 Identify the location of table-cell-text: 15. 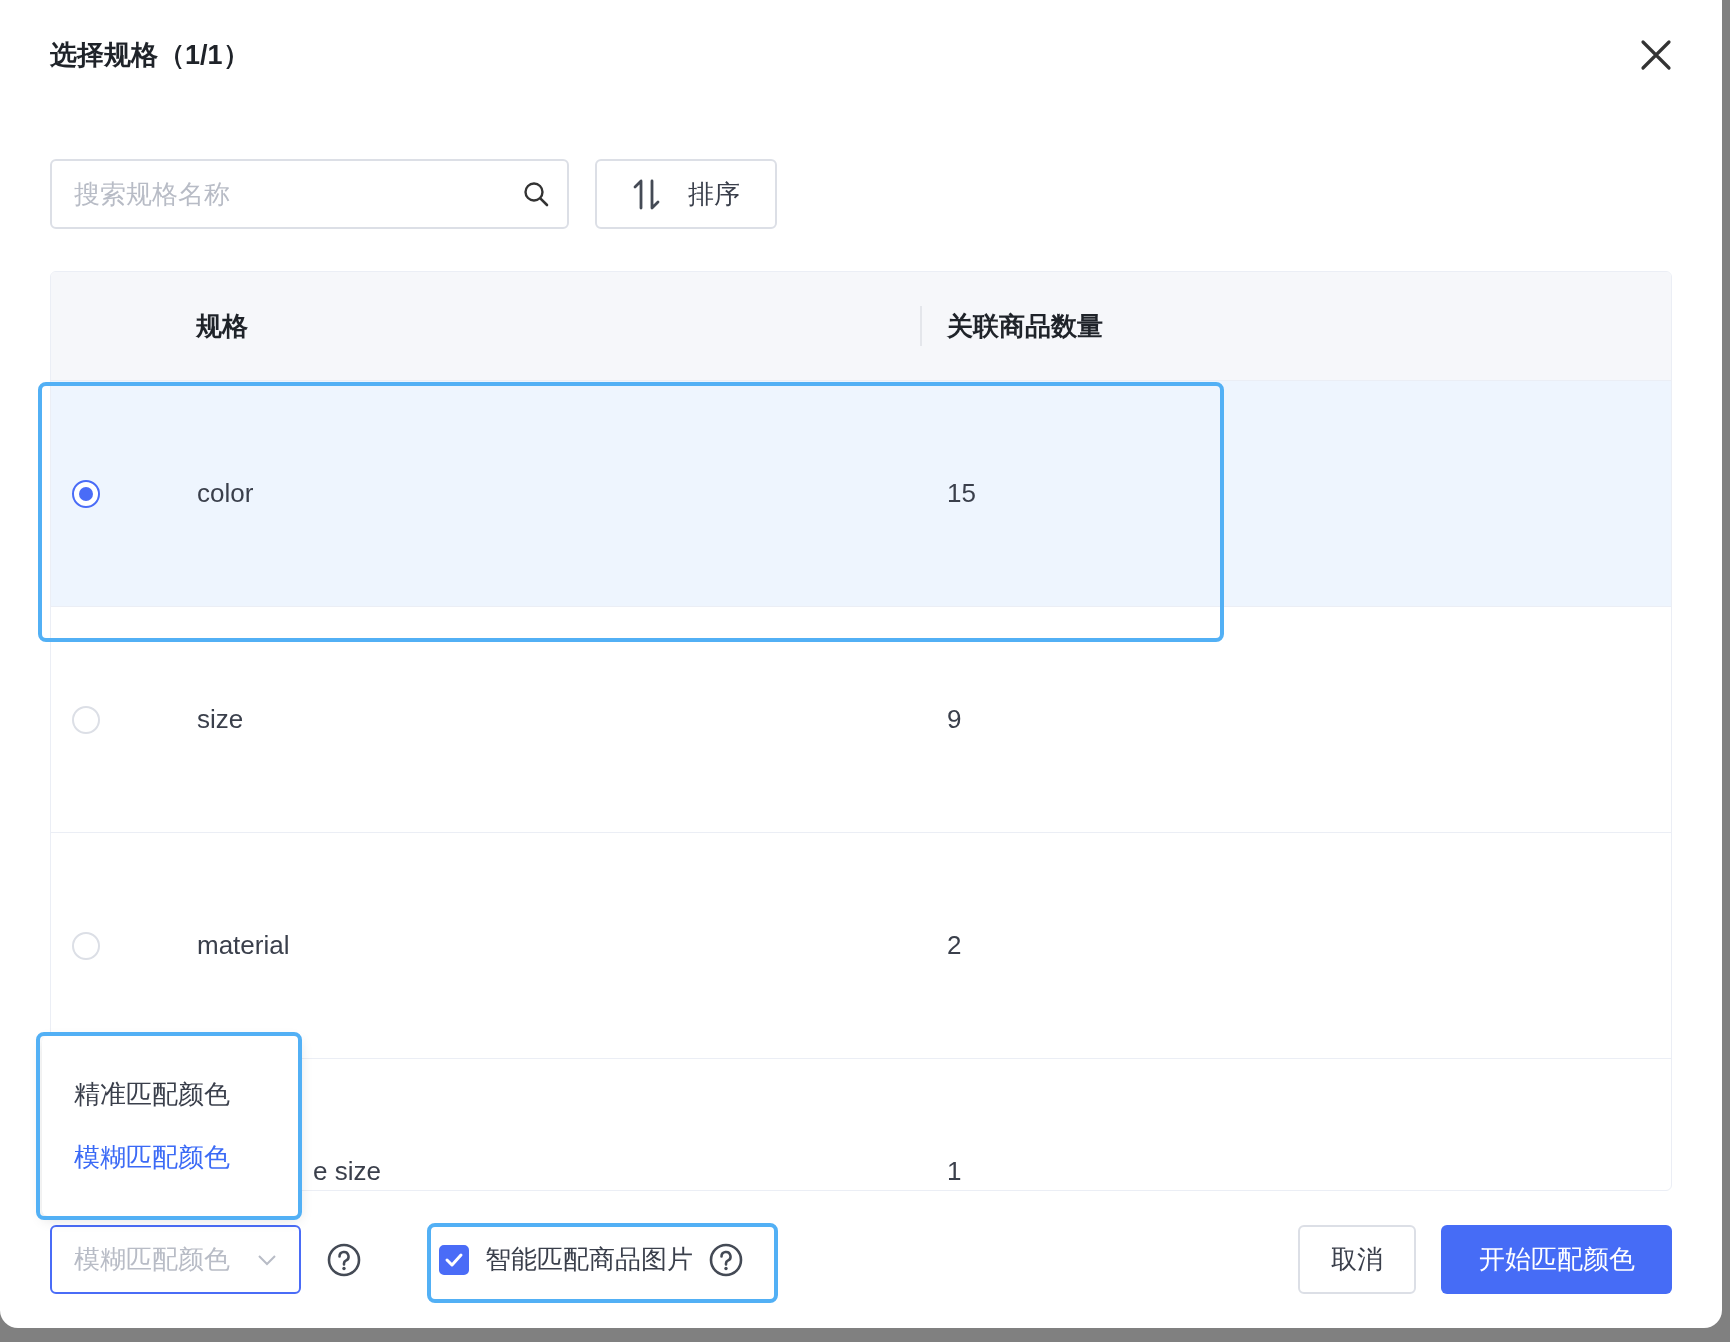
(961, 493).